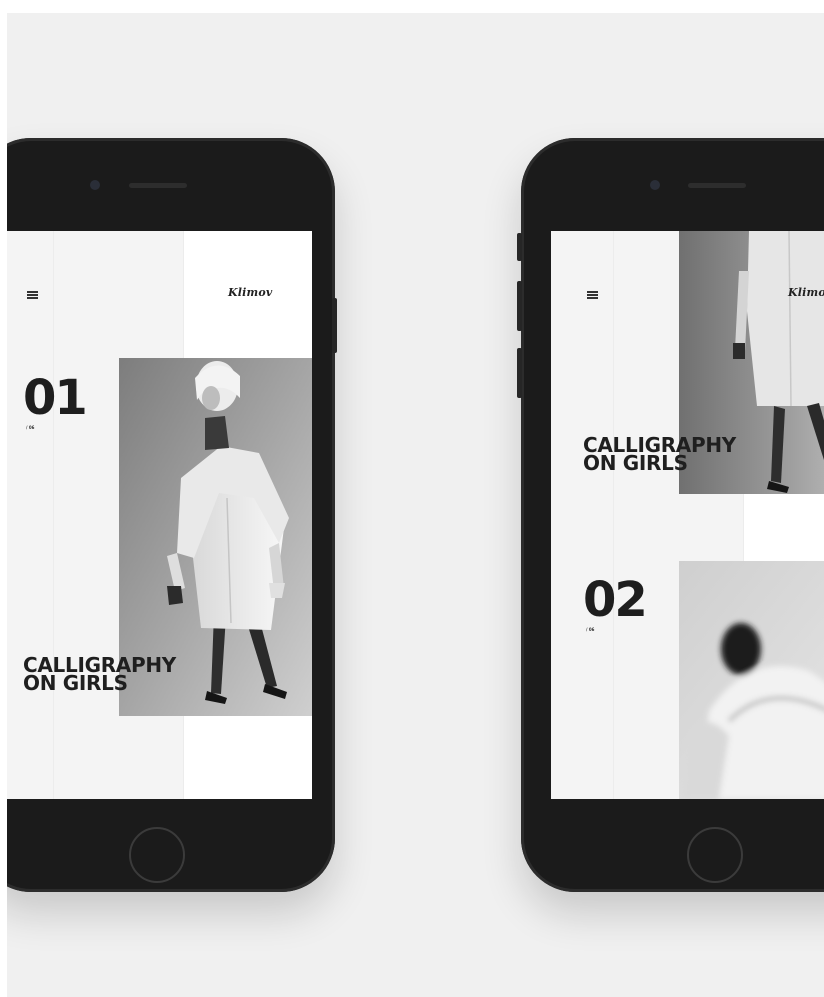 This screenshot has height=997, width=824. I want to click on slide-photo-model-motion-blur, so click(751, 680).